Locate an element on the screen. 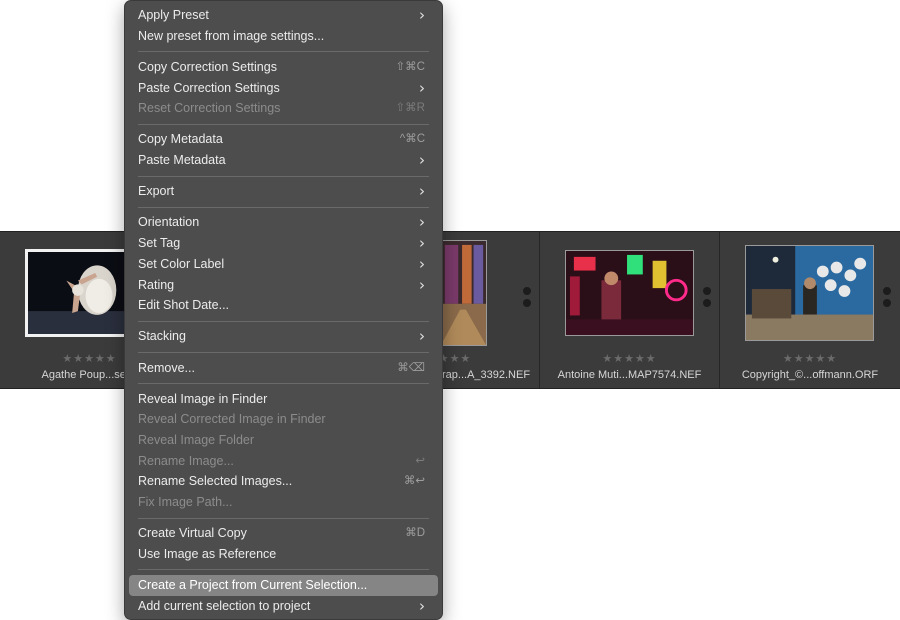  menu-item-rename-image: Rename Image... ↩ is located at coordinates (283, 461).